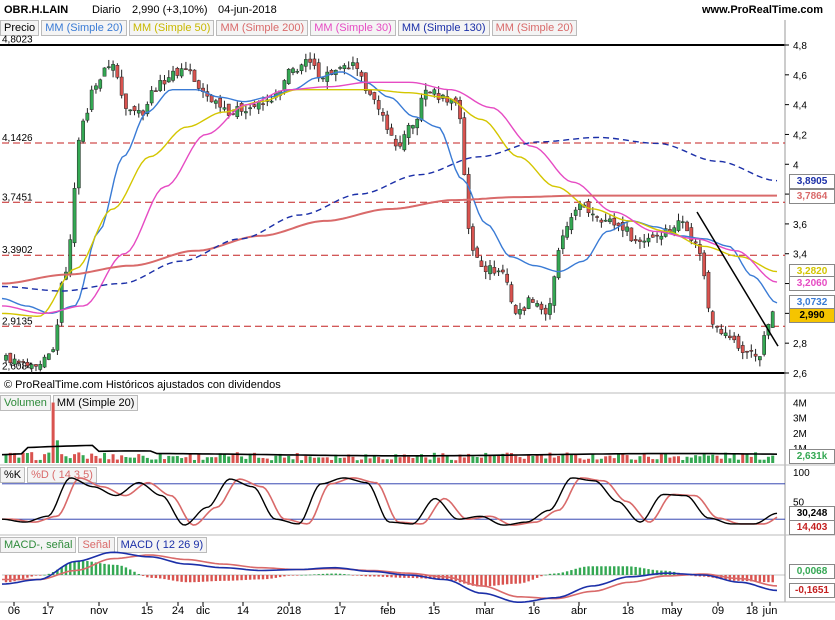 This screenshot has width=835, height=620. Describe the element at coordinates (171, 28) in the screenshot. I see `legend-ma50: MM (Simple 50)` at that location.